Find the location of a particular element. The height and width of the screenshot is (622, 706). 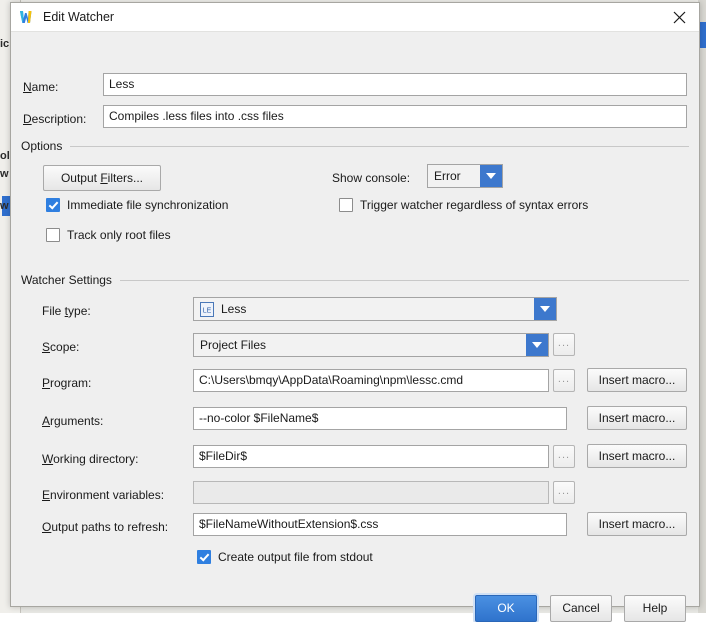

watcher-settings-group-separator: Watcher Settings is located at coordinates (355, 280).